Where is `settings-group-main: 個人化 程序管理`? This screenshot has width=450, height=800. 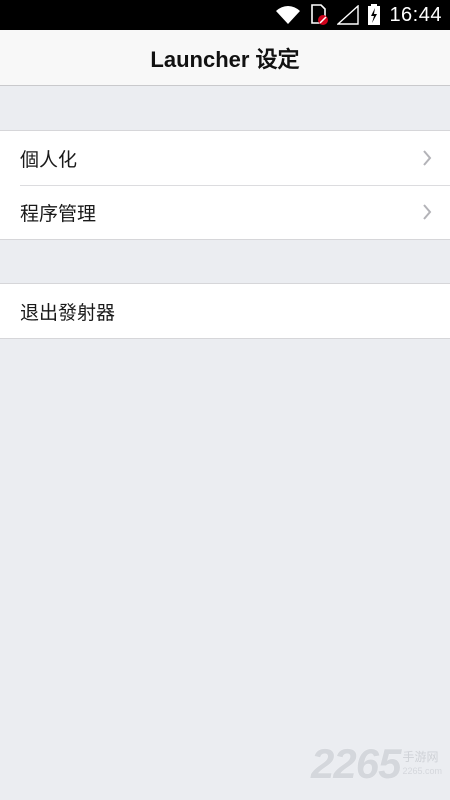
settings-group-main: 個人化 程序管理 is located at coordinates (225, 185).